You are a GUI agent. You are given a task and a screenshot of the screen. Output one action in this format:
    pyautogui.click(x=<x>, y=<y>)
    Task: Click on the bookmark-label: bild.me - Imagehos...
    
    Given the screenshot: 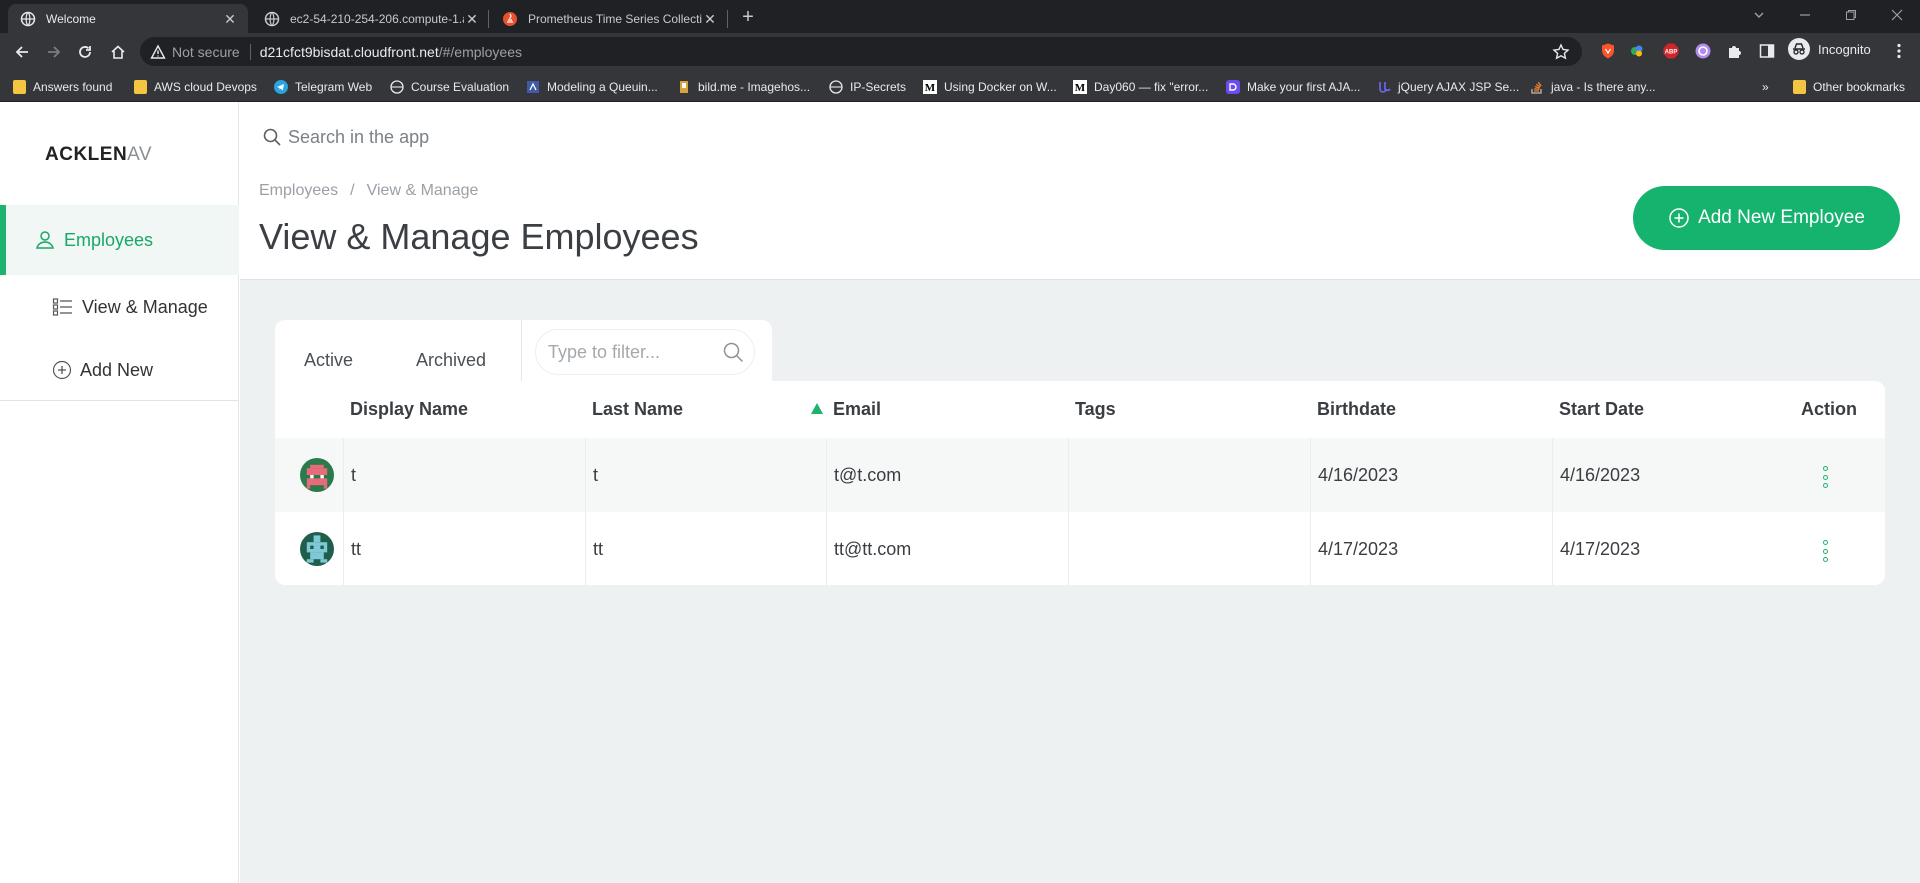 What is the action you would take?
    pyautogui.click(x=754, y=87)
    